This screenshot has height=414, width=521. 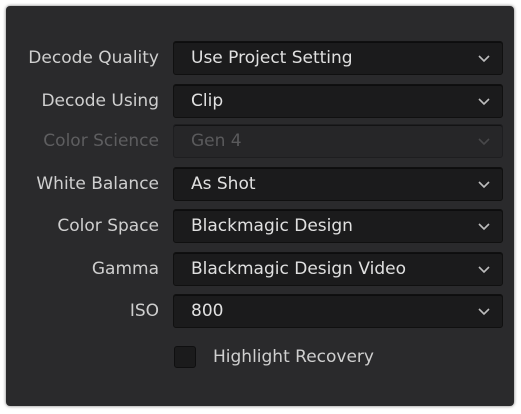 I want to click on decode-quality-row: Decode Quality Use Project Setting, so click(x=260, y=58).